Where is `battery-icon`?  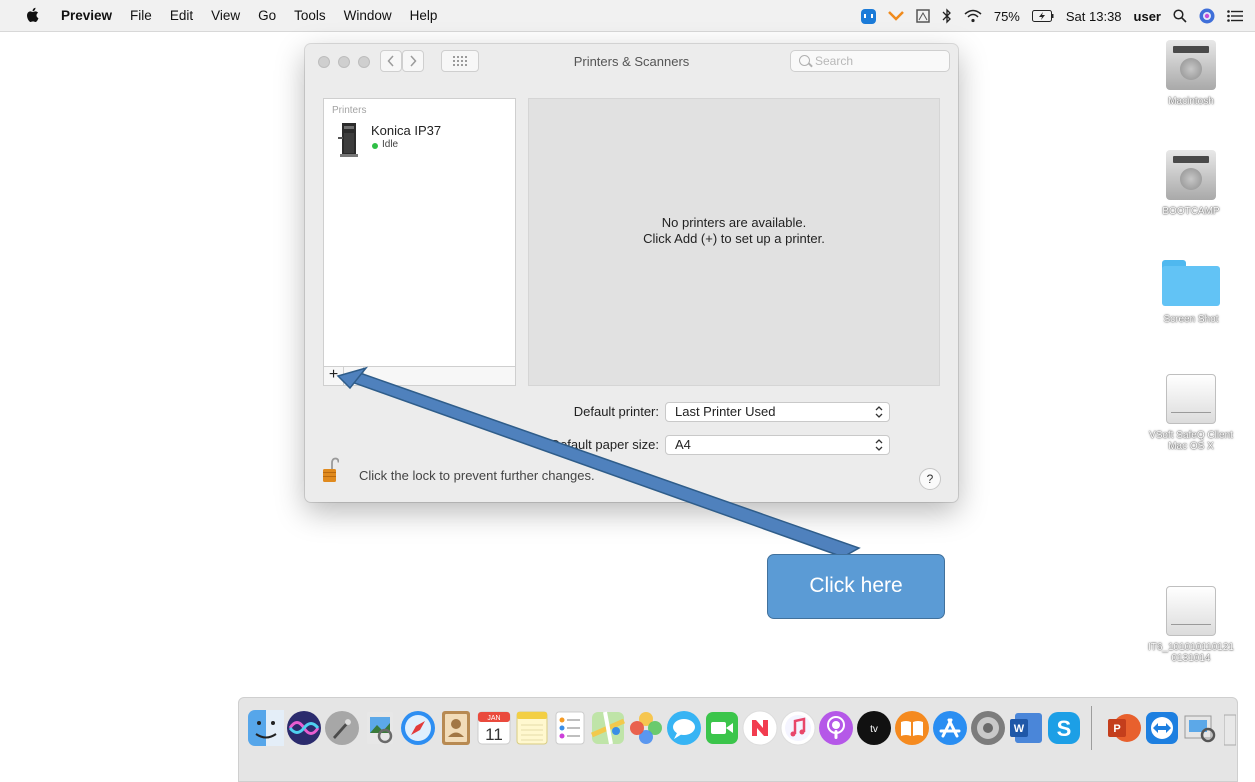 battery-icon is located at coordinates (1042, 16).